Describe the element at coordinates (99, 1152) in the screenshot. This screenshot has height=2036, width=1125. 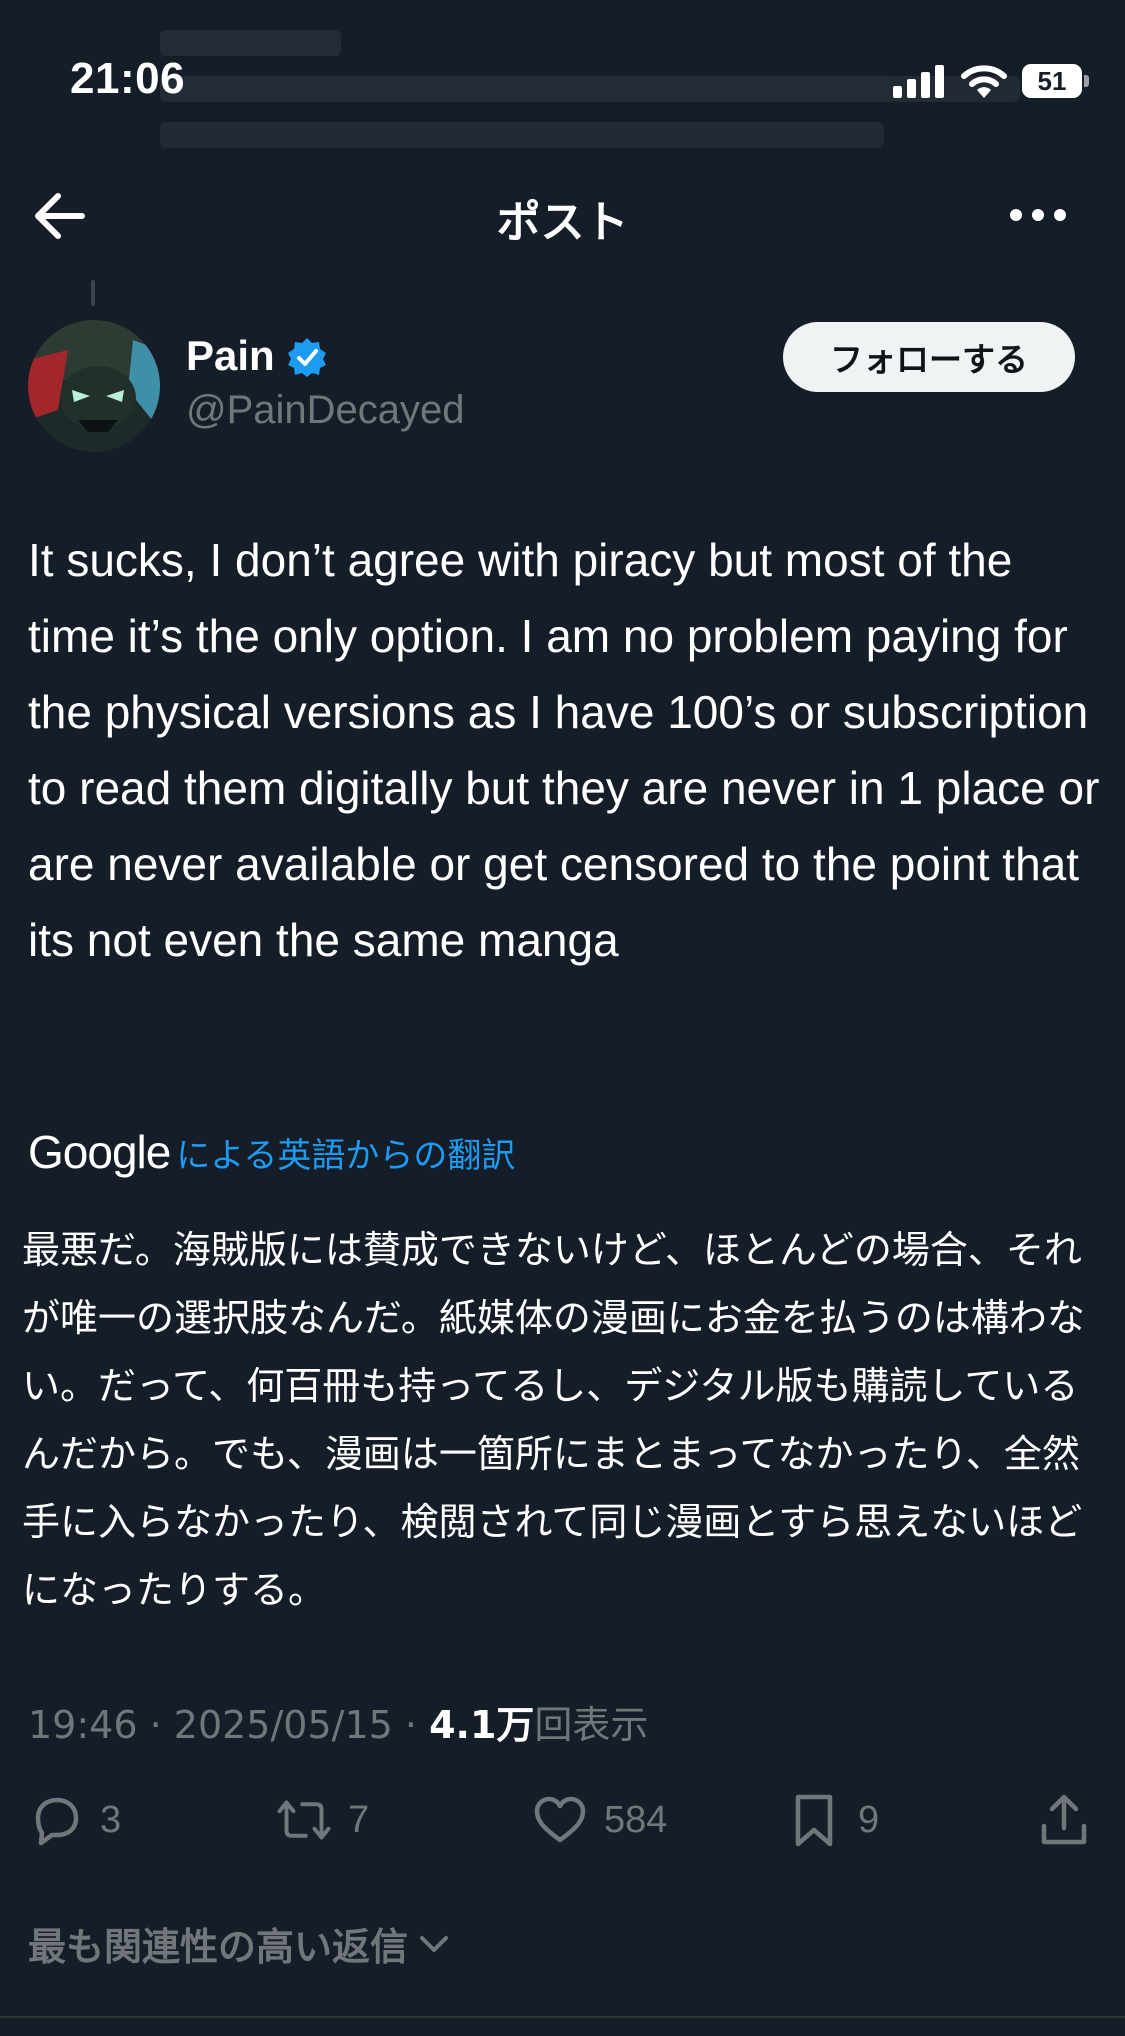
I see `google-logo: Google` at that location.